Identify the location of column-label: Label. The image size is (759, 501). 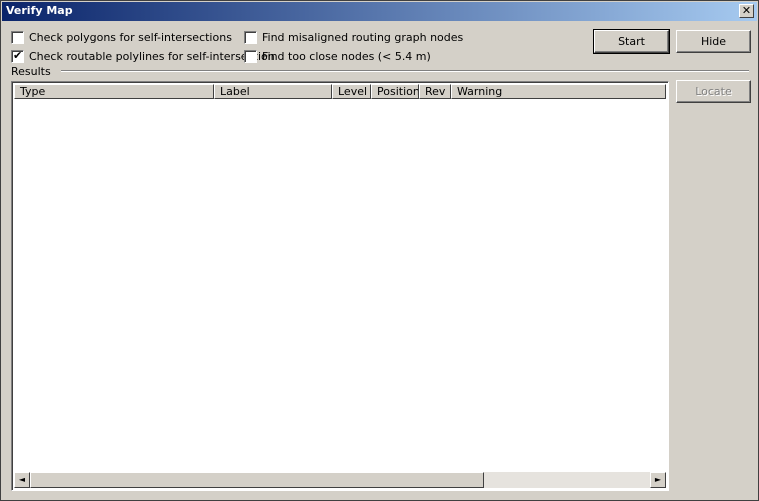
(273, 91).